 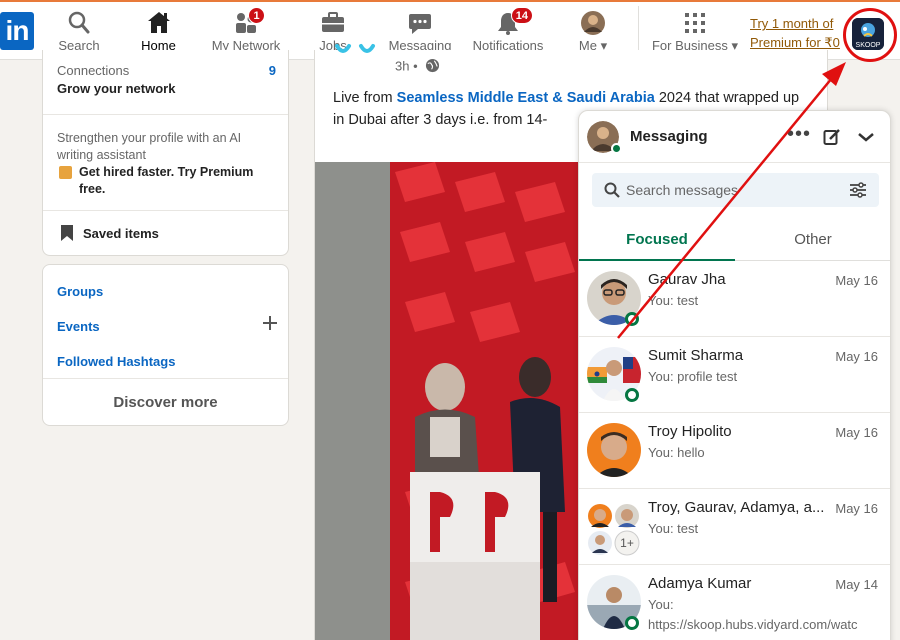 I want to click on messaging-search: Search messages, so click(x=735, y=190).